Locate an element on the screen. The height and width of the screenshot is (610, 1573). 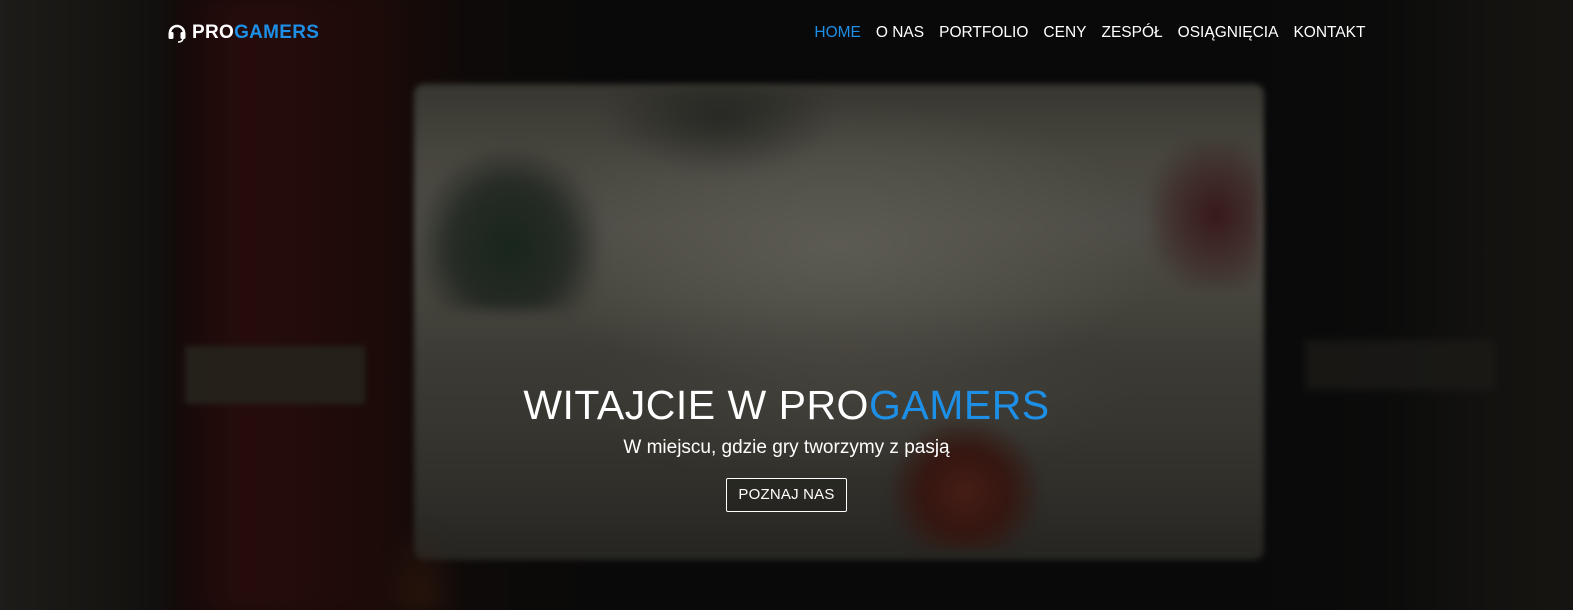
nav-item-osiagniecia: OSIĄGNIĘCIA is located at coordinates (1228, 33).